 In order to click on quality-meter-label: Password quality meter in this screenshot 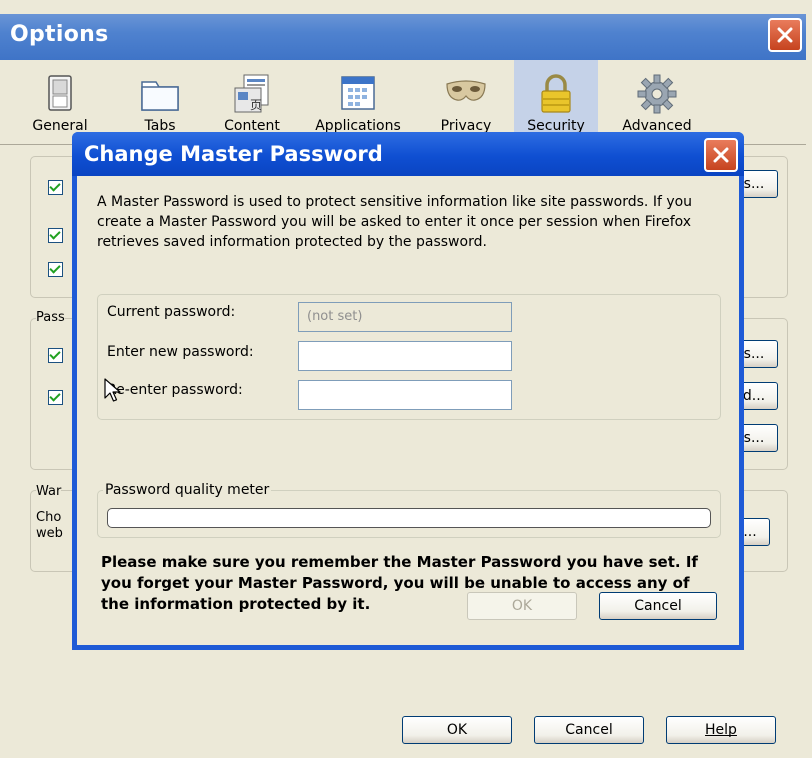, I will do `click(187, 490)`.